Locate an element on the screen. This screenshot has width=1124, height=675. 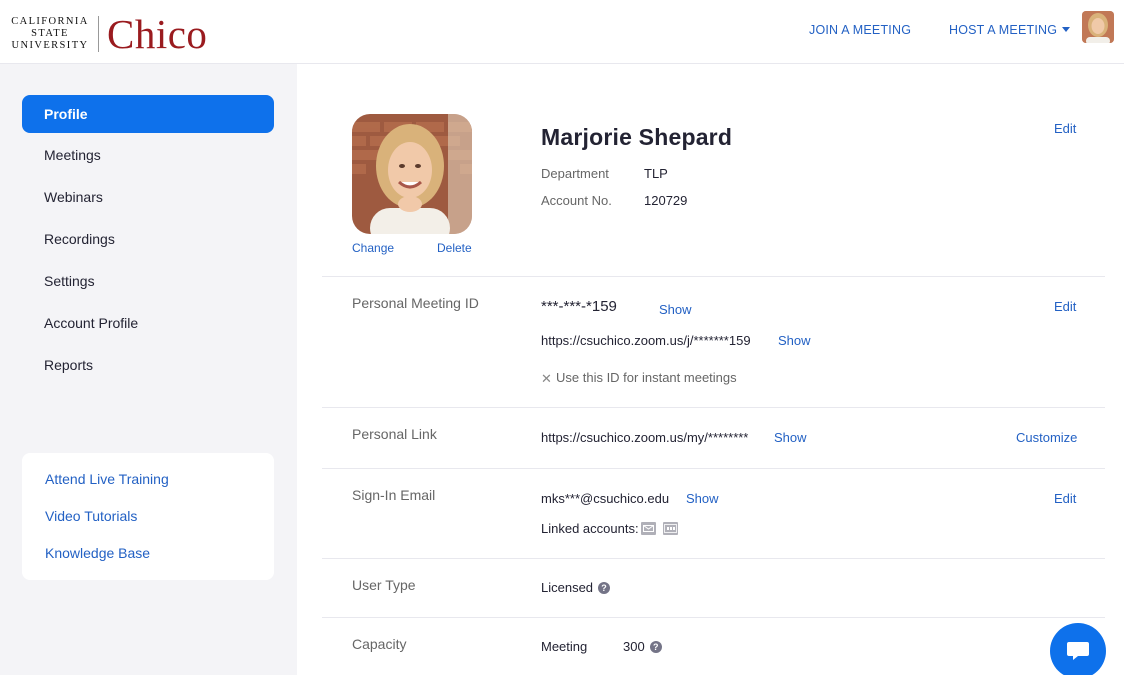
chat-bubble-icon is located at coordinates (1078, 651).